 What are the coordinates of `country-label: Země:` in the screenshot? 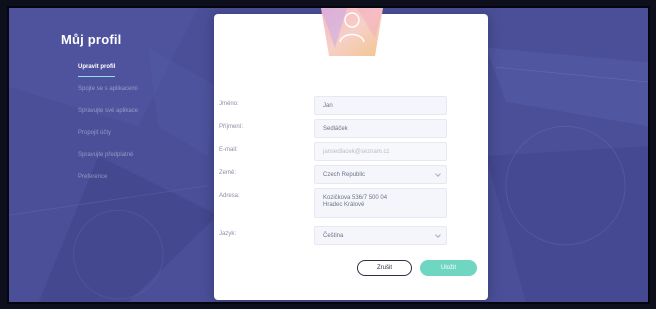 It's located at (228, 173).